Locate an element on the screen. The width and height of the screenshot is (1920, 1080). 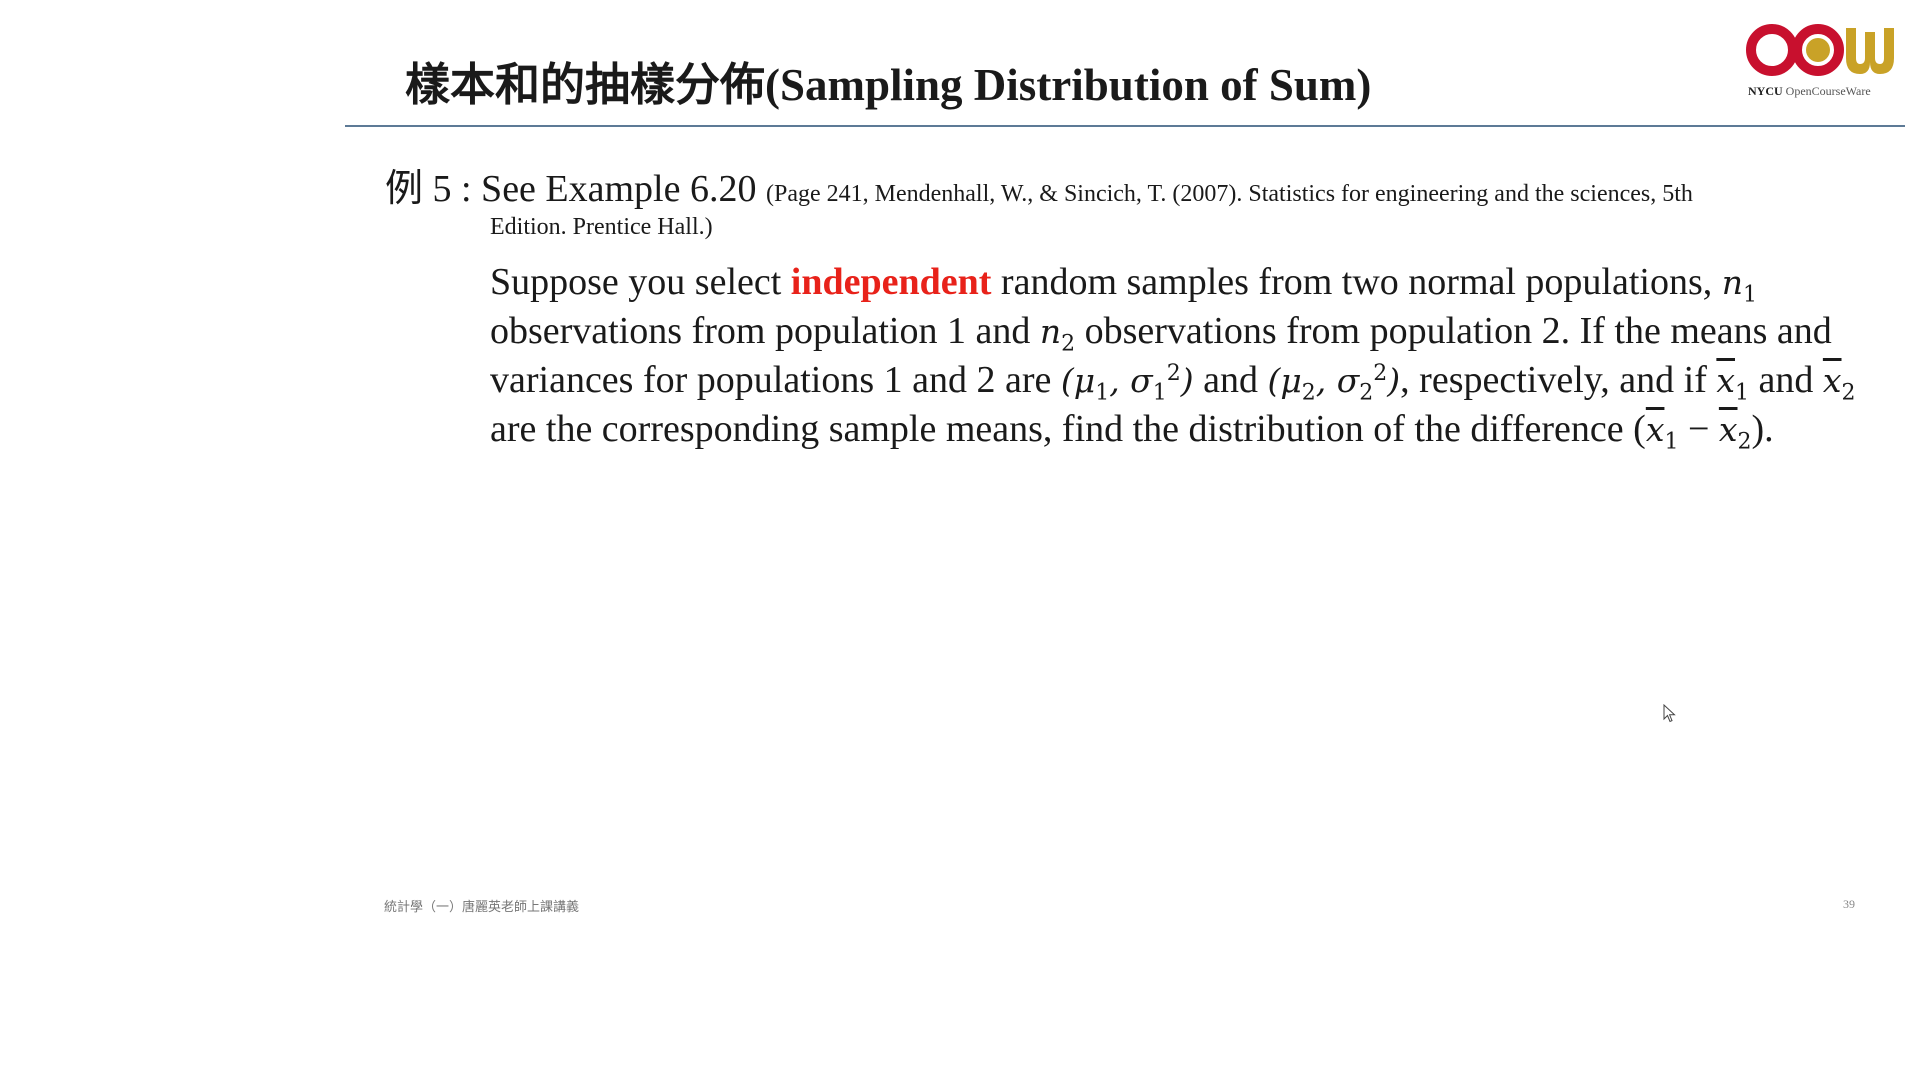
problem-text: ). is located at coordinates (1762, 429).